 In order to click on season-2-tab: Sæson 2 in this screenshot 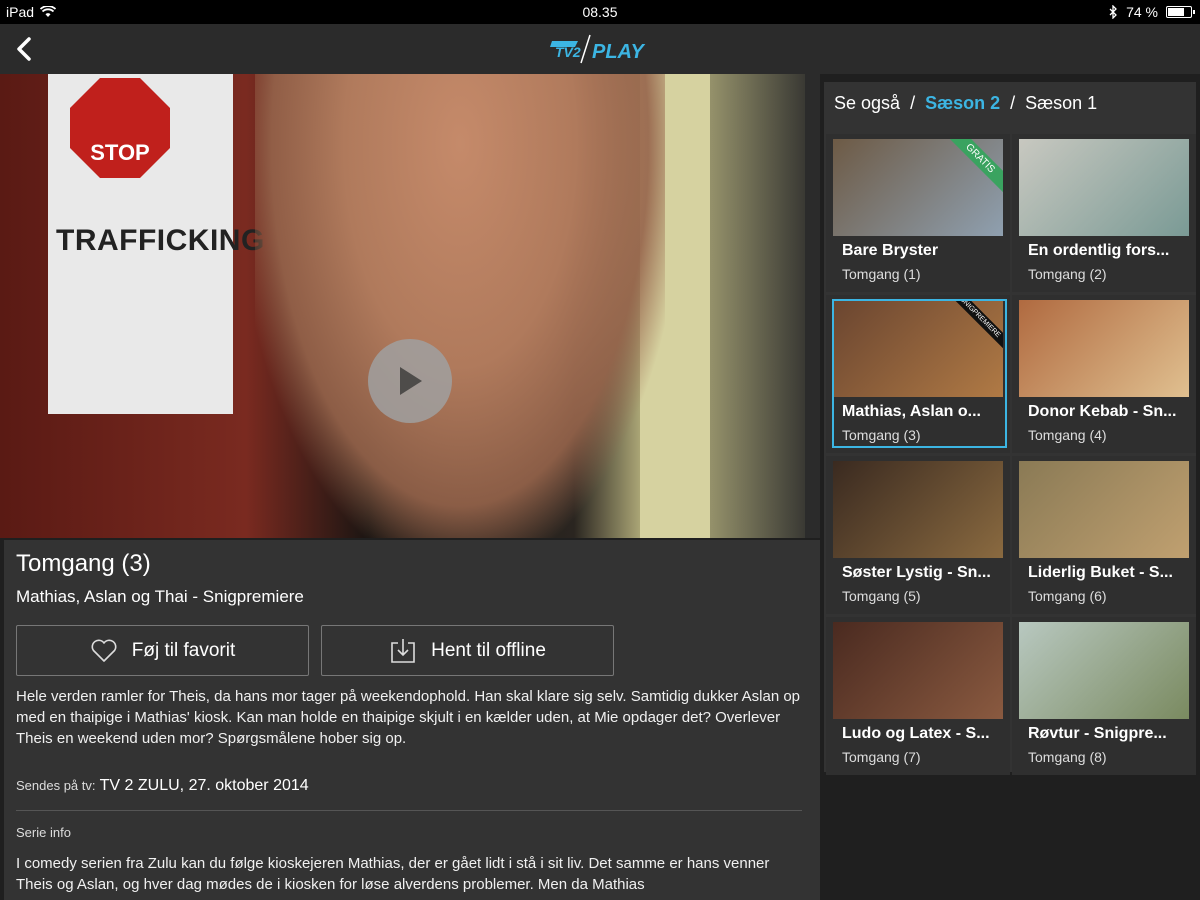, I will do `click(962, 103)`.